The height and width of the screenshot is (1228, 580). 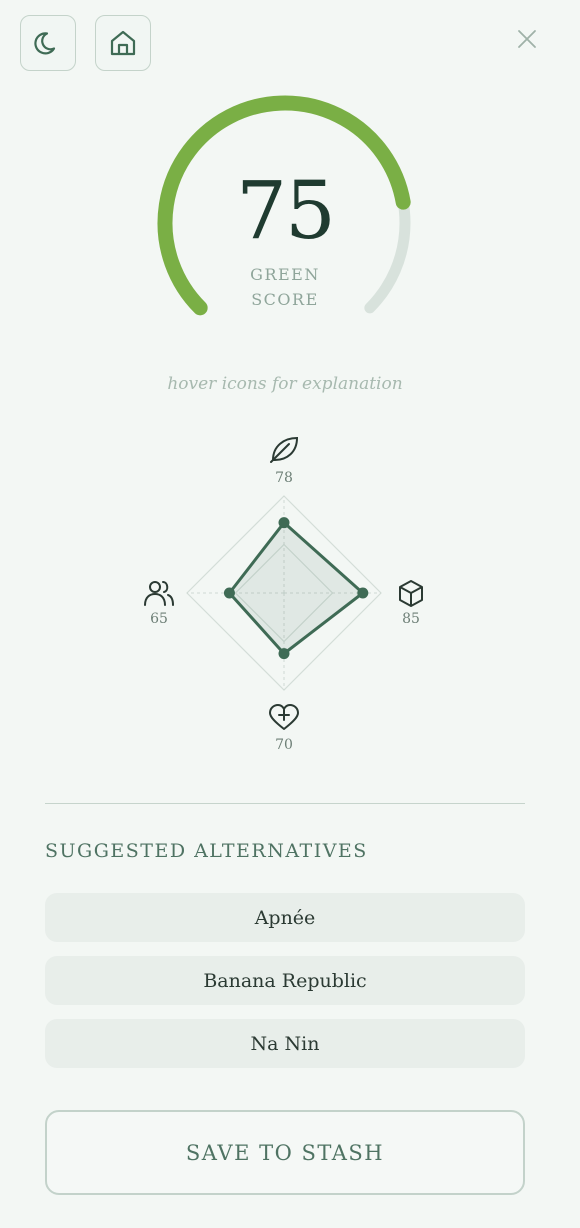 What do you see at coordinates (285, 299) in the screenshot?
I see `green-score-label-line2: SCORE` at bounding box center [285, 299].